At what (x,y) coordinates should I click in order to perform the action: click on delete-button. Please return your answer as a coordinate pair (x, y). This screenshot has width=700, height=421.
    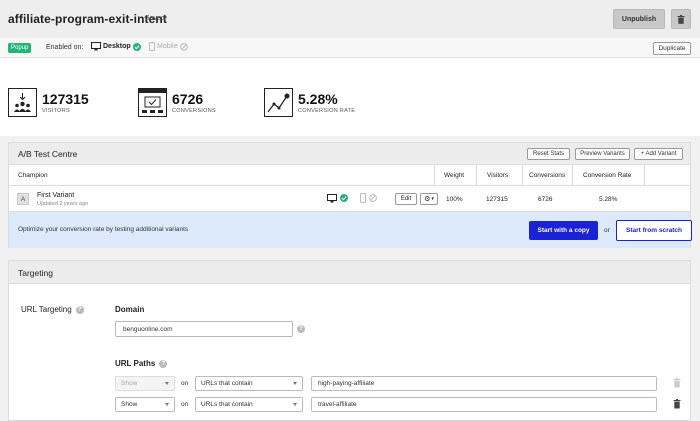
    Looking at the image, I should click on (681, 19).